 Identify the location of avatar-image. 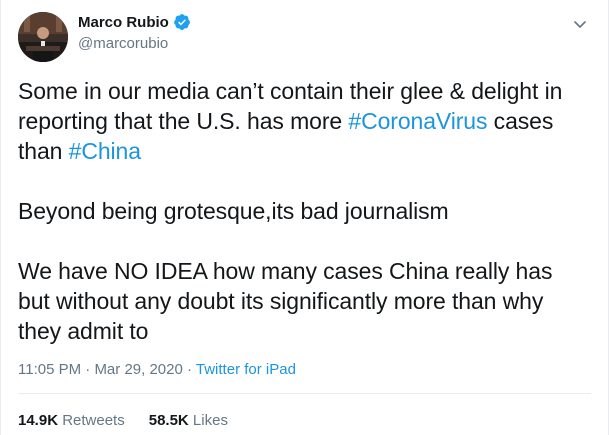
(43, 37).